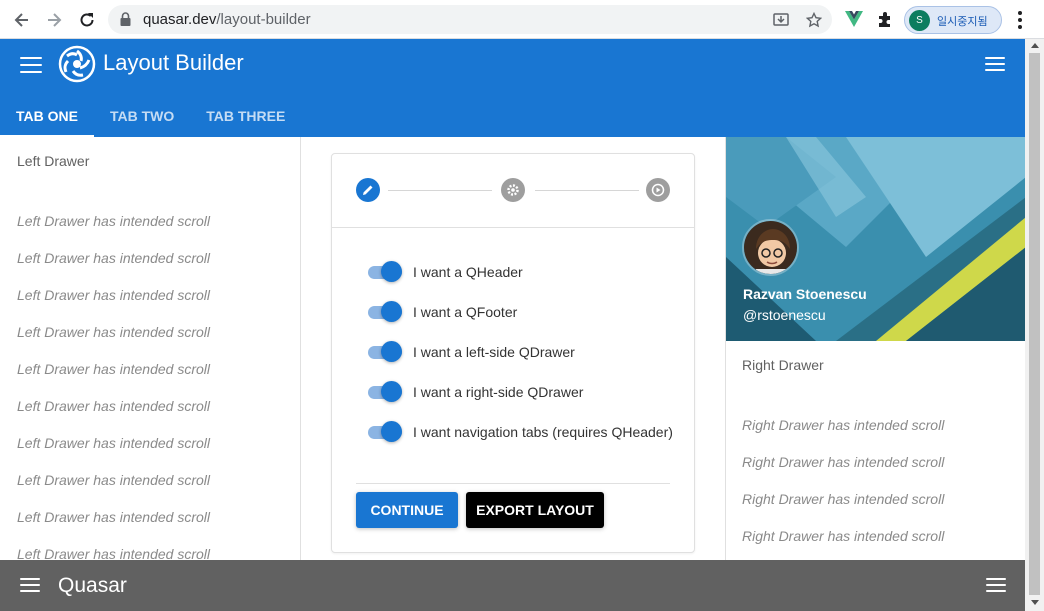 This screenshot has width=1044, height=611. What do you see at coordinates (658, 190) in the screenshot?
I see `step-3-play-circle-icon` at bounding box center [658, 190].